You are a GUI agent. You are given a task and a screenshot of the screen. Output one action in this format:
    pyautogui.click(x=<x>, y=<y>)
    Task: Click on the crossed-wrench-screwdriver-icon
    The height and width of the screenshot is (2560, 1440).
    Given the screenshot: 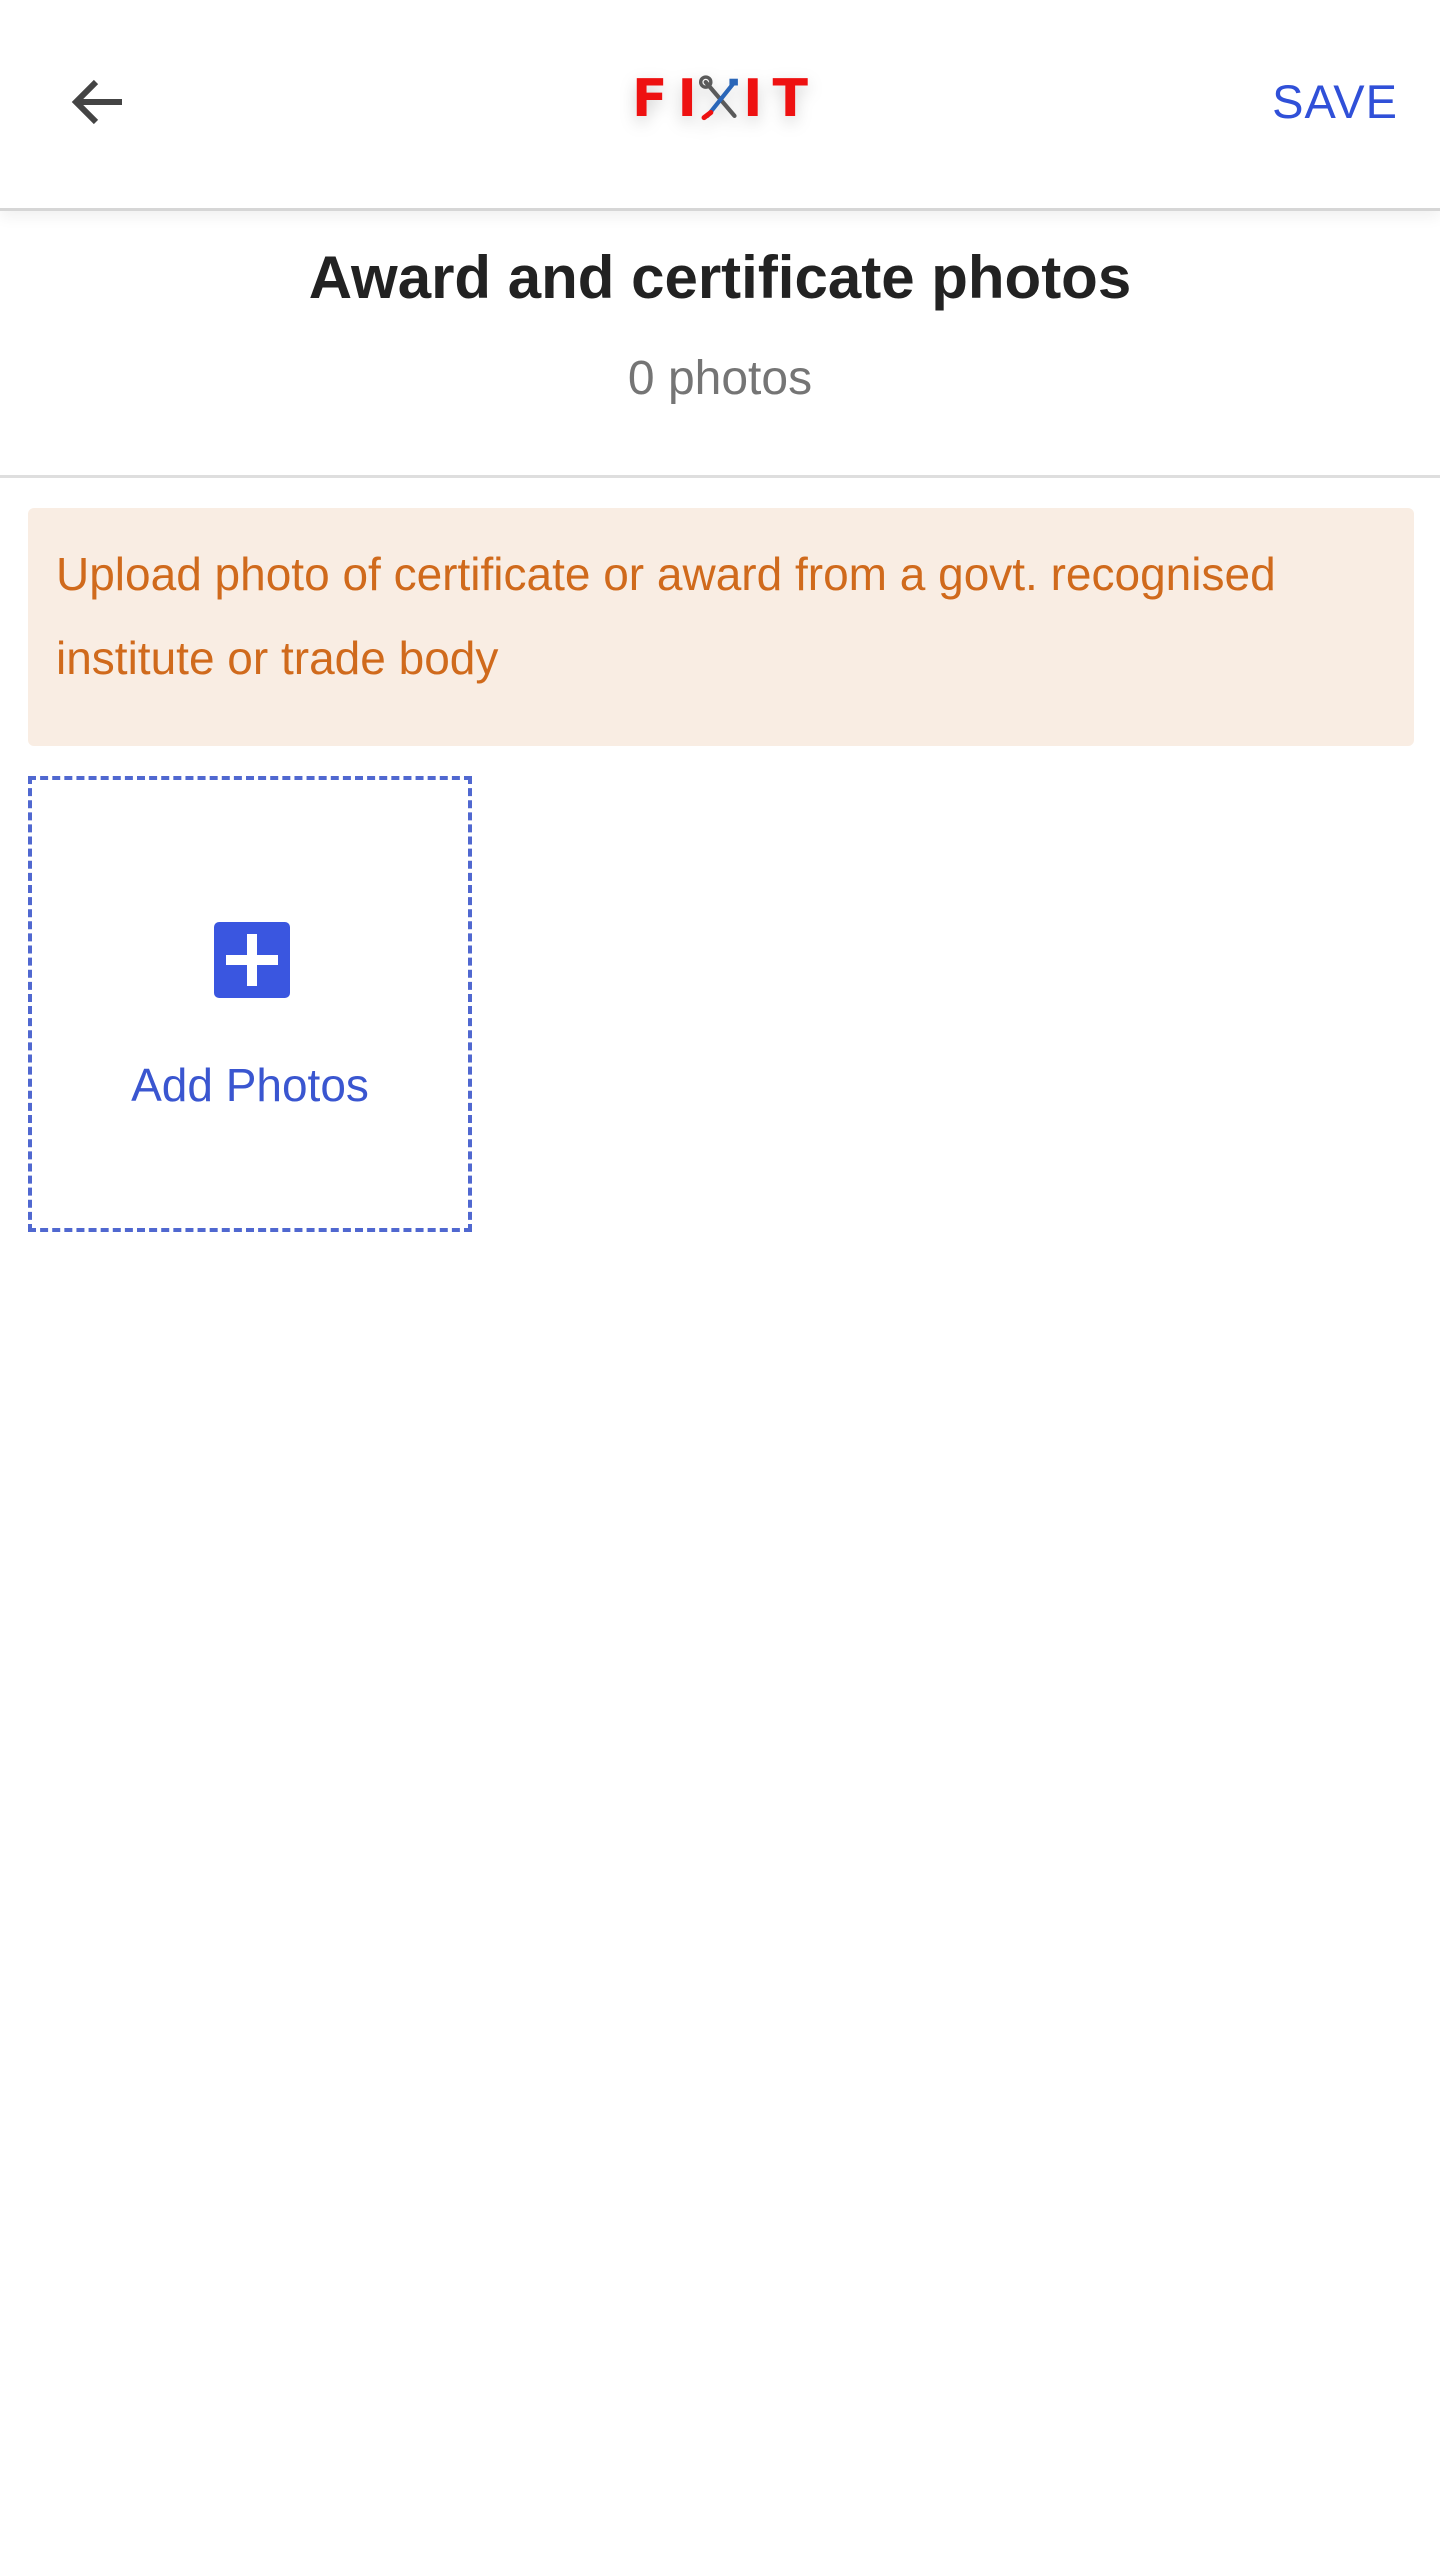 What is the action you would take?
    pyautogui.click(x=718, y=98)
    